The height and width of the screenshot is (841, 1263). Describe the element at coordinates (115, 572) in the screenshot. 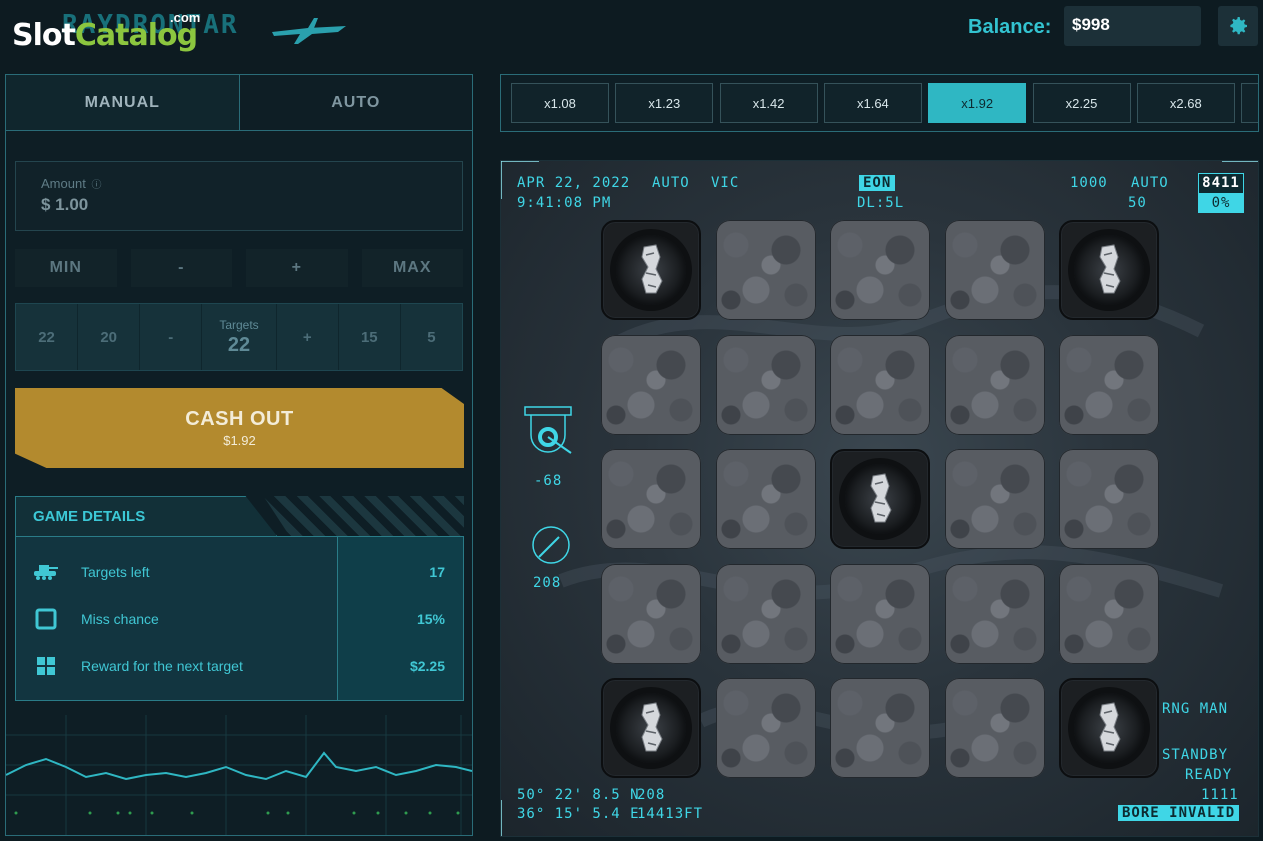

I see `details-label: Targets left` at that location.